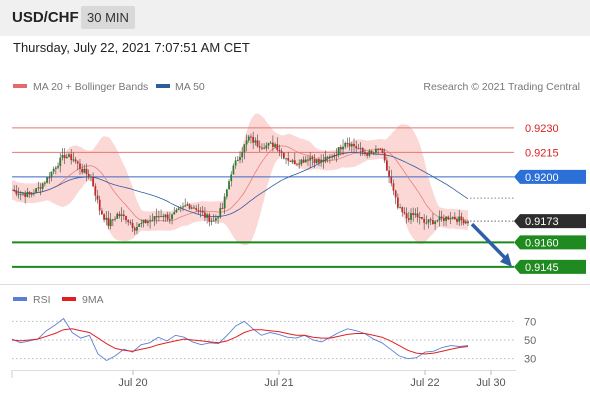  What do you see at coordinates (312, 379) in the screenshot?
I see `x-axis-ticks: Jul 20 Jul 21 Jul 22 Jul 30` at bounding box center [312, 379].